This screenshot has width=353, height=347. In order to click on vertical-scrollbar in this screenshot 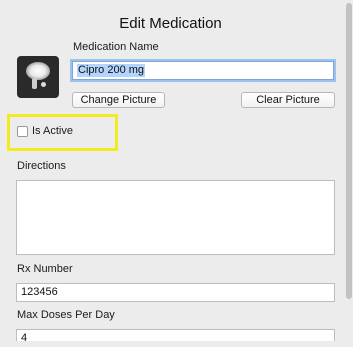, I will do `click(349, 170)`.